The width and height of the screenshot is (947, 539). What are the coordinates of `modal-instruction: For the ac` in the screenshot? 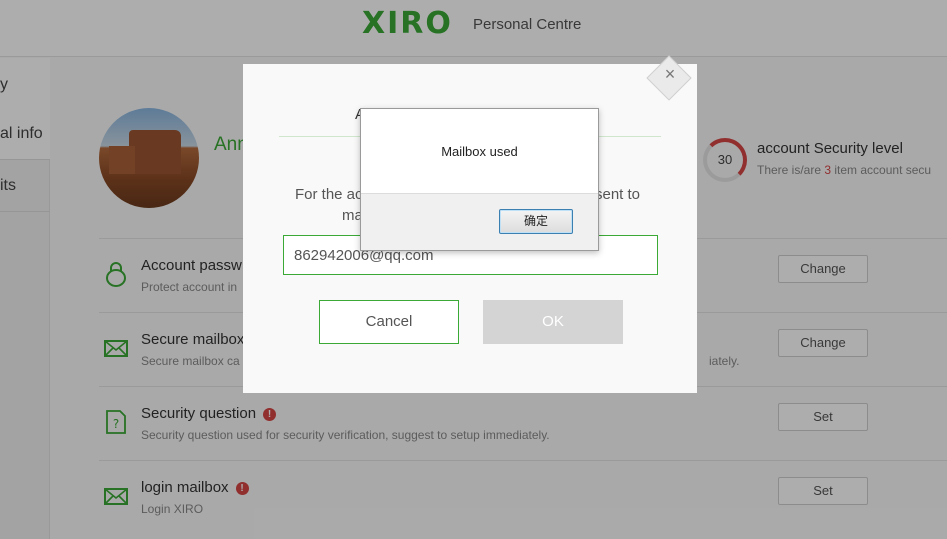 It's located at (329, 194).